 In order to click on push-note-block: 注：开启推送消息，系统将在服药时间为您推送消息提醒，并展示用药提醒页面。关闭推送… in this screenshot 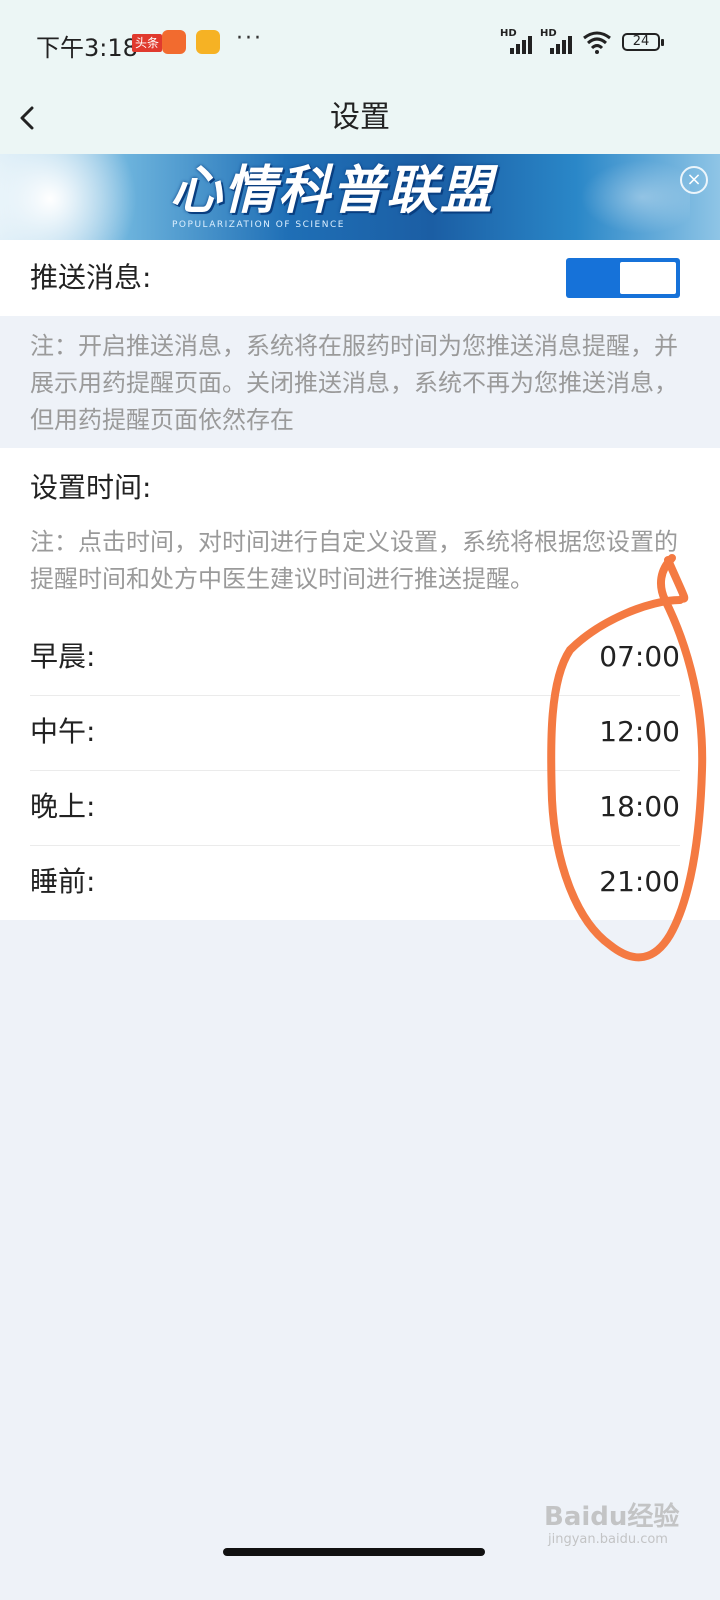, I will do `click(360, 382)`.